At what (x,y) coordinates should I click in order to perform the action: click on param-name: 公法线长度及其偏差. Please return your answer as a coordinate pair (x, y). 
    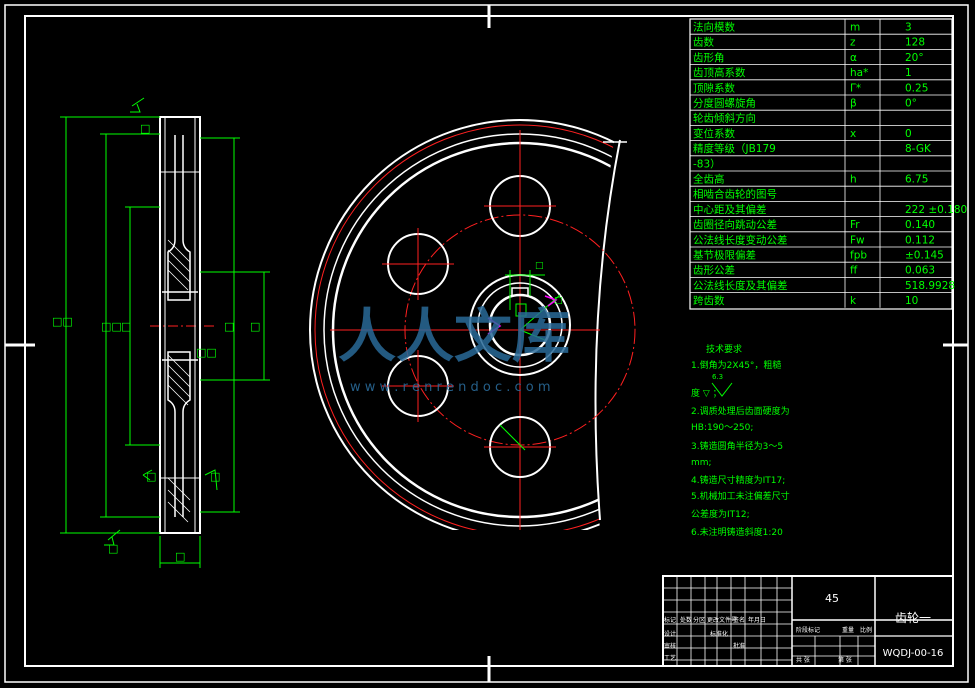
    Looking at the image, I should click on (740, 285).